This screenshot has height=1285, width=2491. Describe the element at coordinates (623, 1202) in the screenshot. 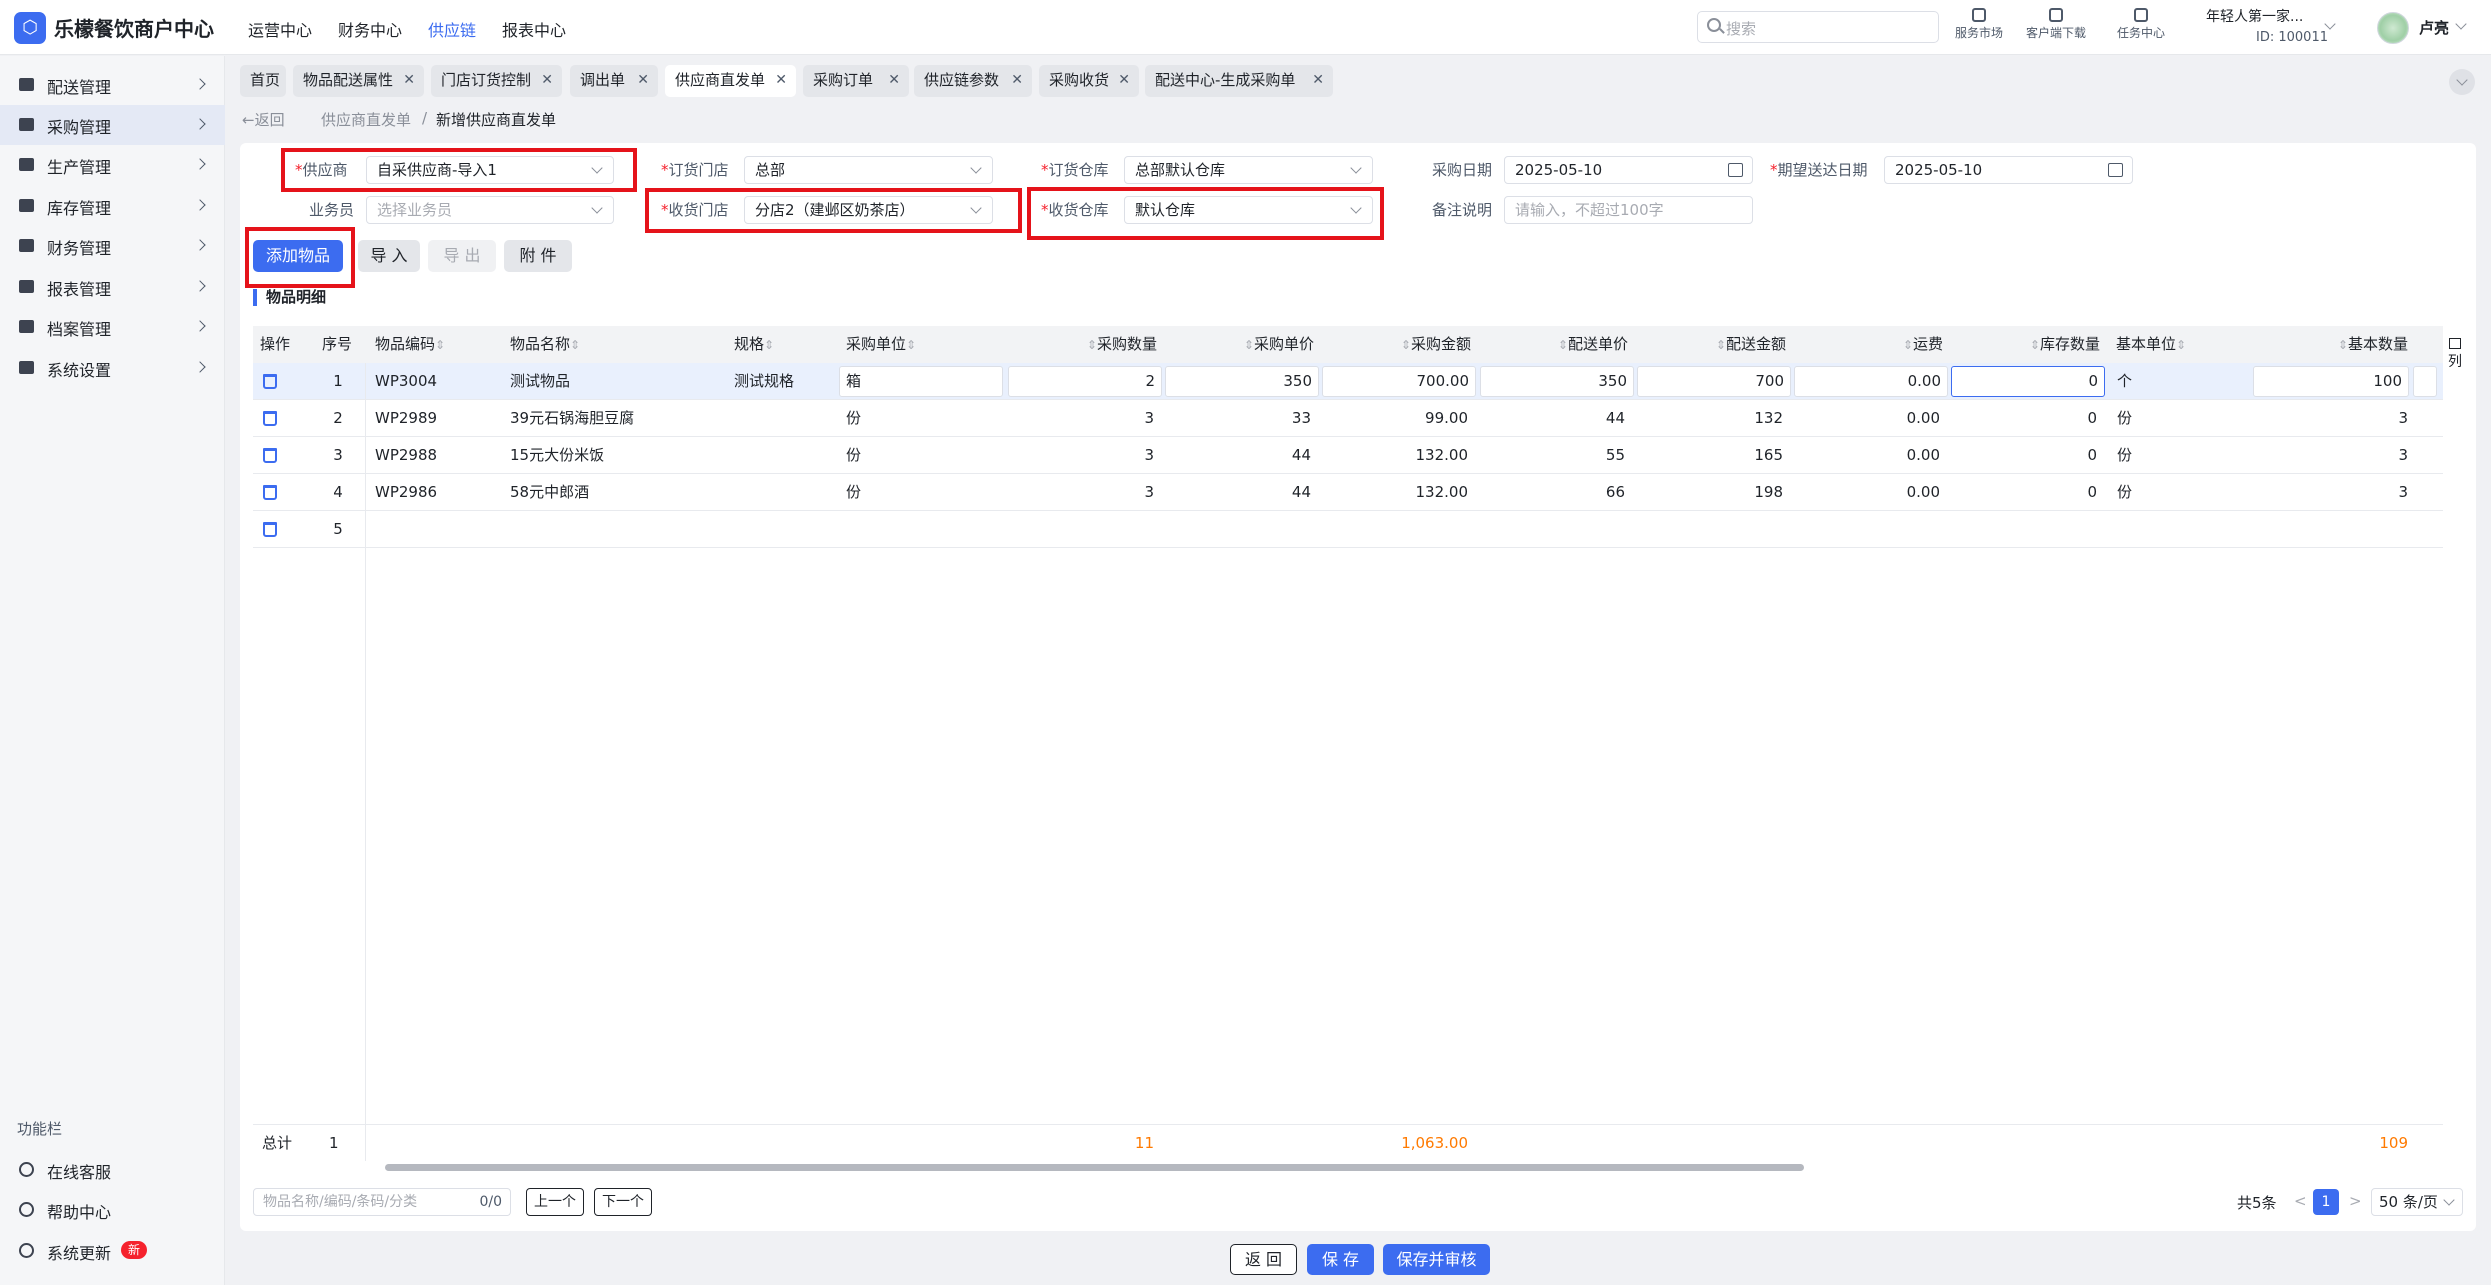

I see `find-next-button: 下一个` at that location.